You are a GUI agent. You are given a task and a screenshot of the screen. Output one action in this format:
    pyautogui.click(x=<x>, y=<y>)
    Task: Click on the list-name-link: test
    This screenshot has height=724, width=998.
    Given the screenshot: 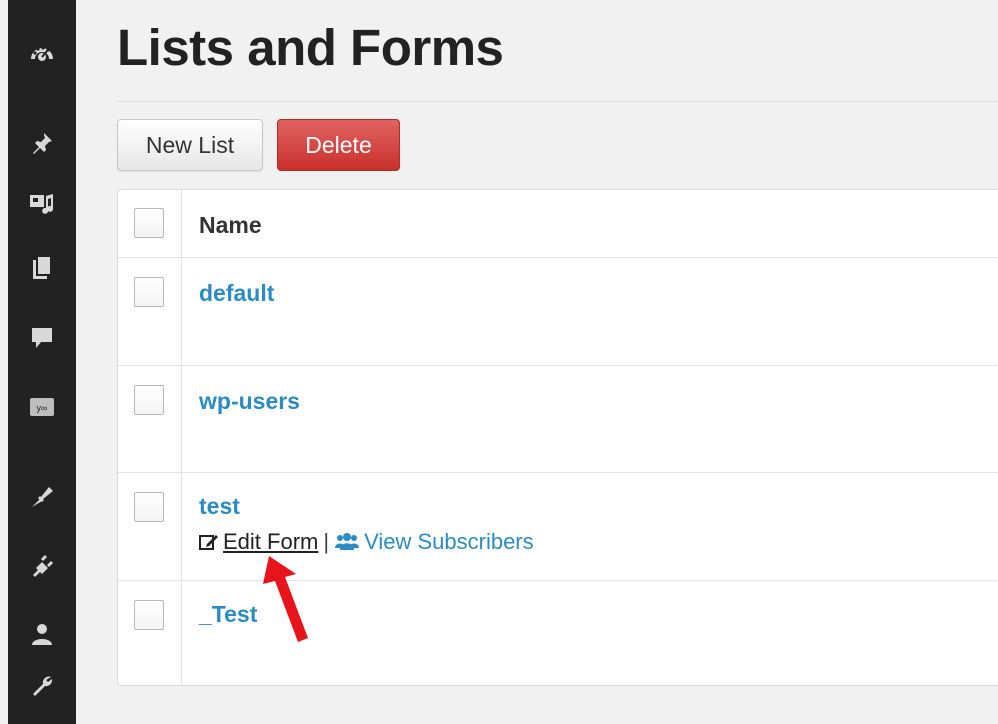 What is the action you would take?
    pyautogui.click(x=219, y=506)
    